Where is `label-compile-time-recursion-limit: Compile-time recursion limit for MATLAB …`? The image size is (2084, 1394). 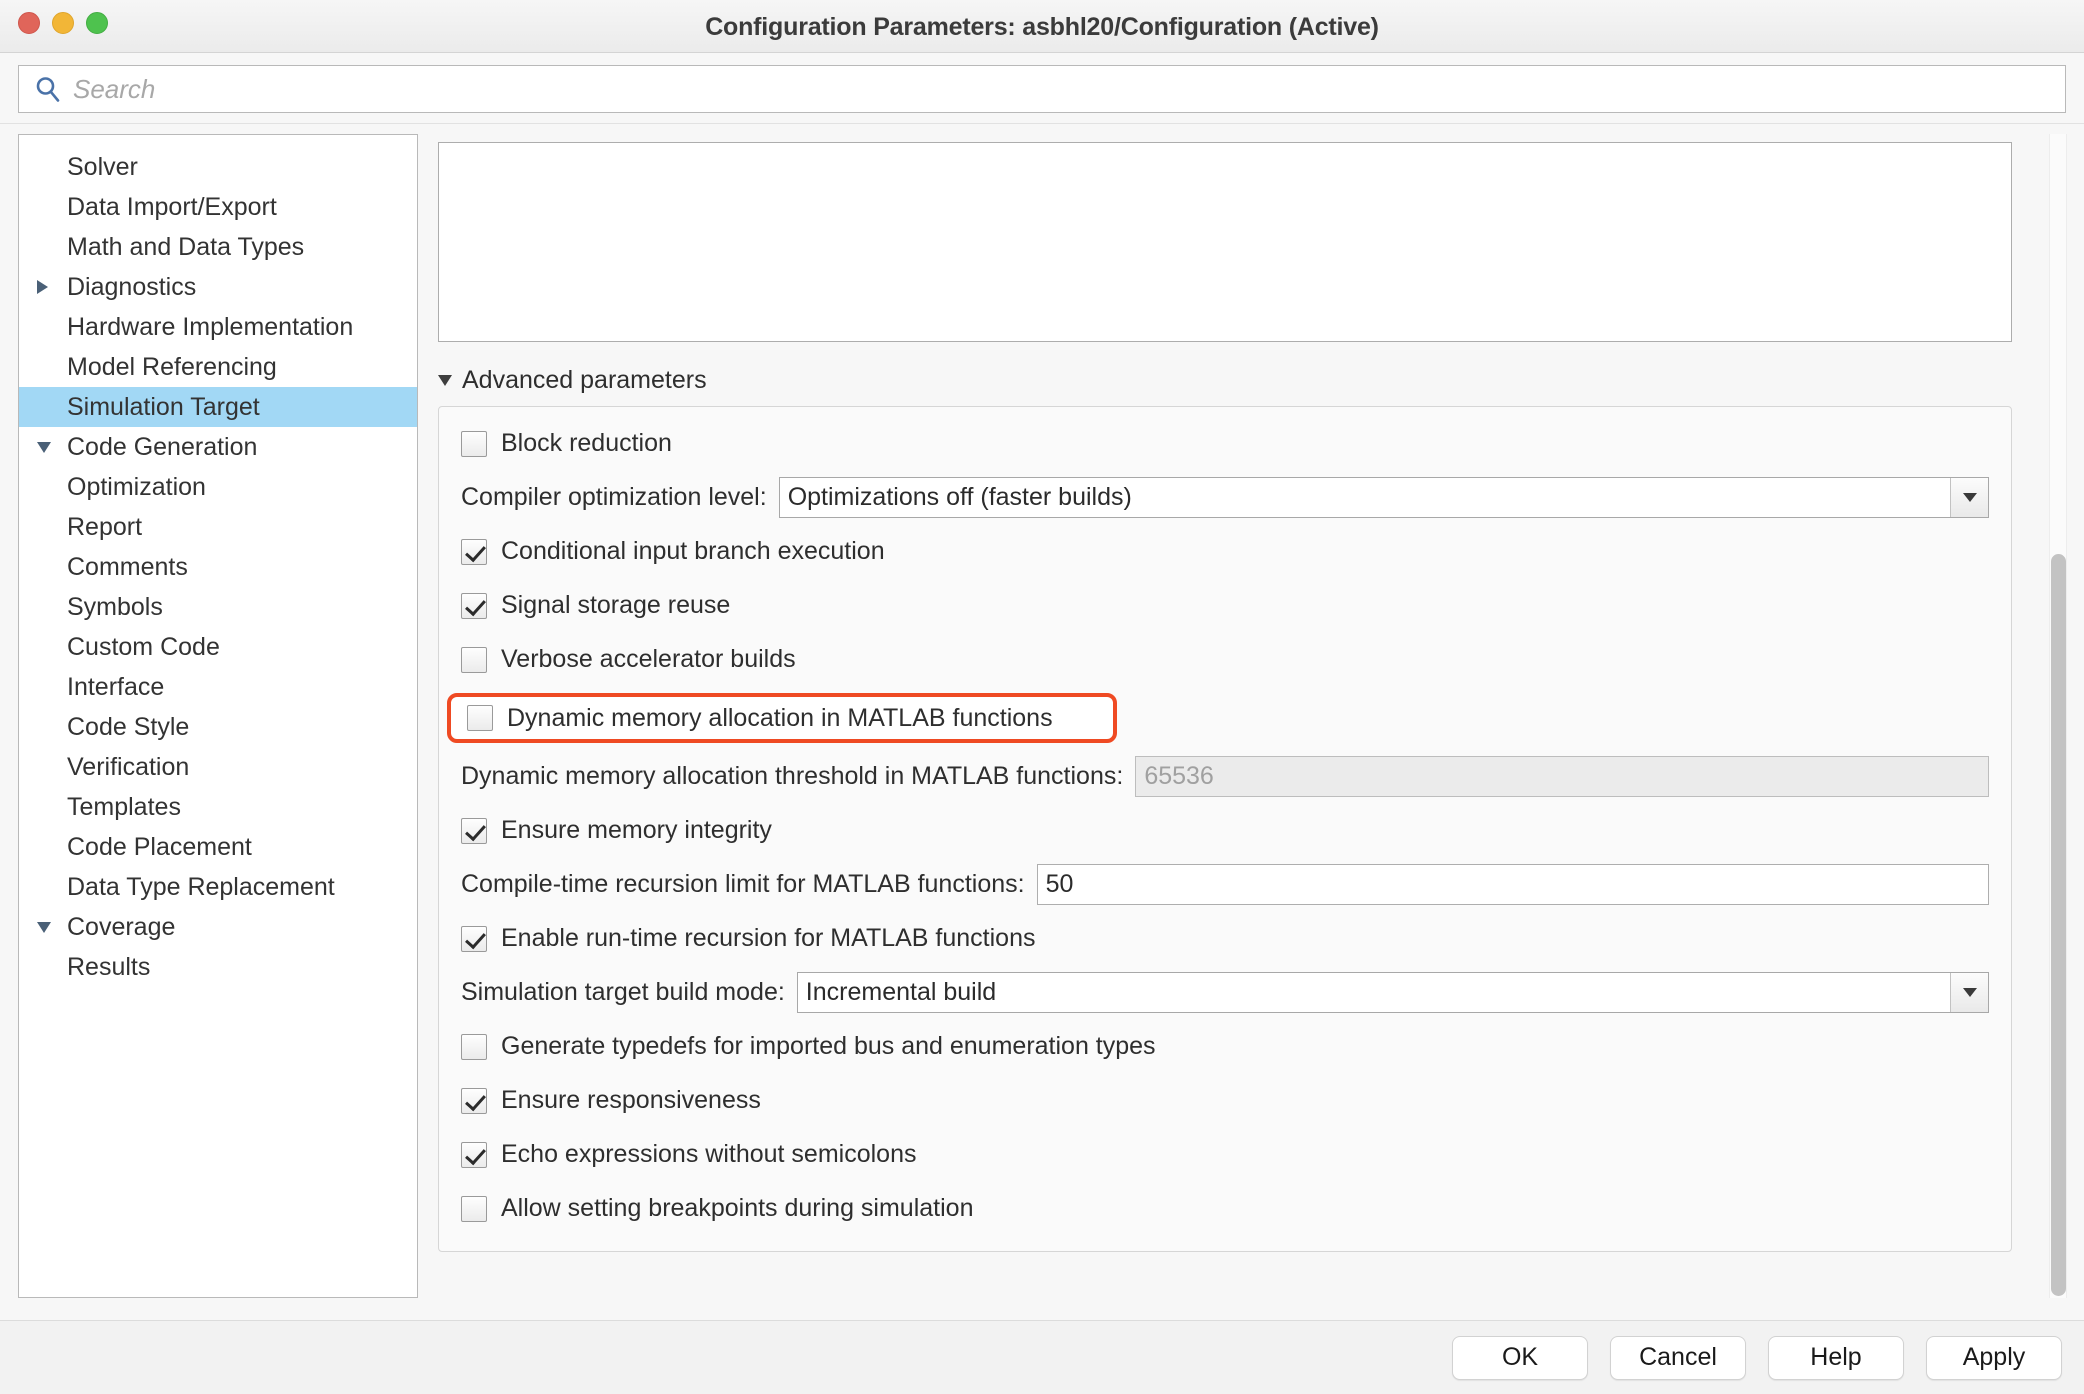
label-compile-time-recursion-limit: Compile-time recursion limit for MATLAB … is located at coordinates (743, 884).